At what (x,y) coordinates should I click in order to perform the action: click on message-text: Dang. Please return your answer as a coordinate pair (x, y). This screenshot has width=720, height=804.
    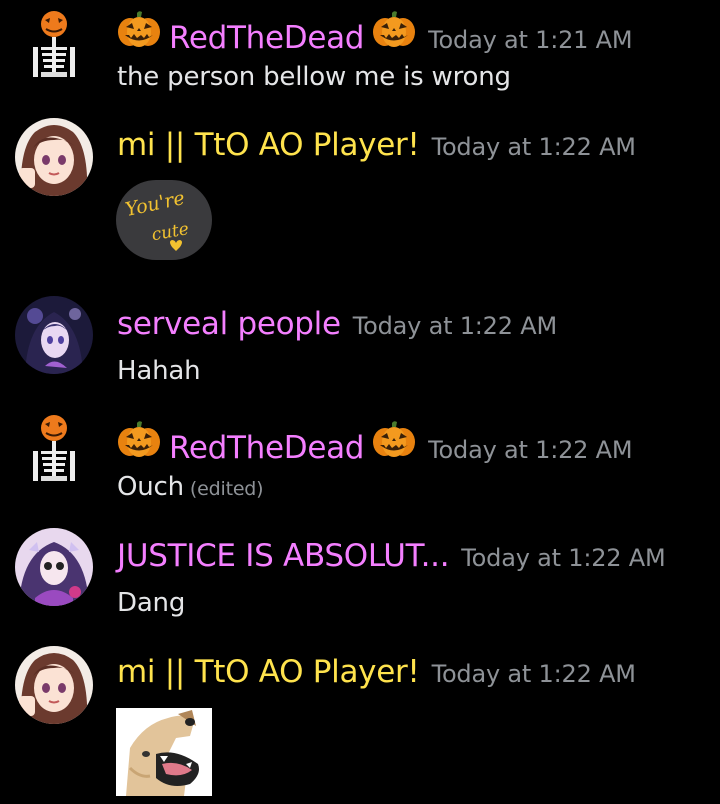
    Looking at the image, I should click on (151, 603).